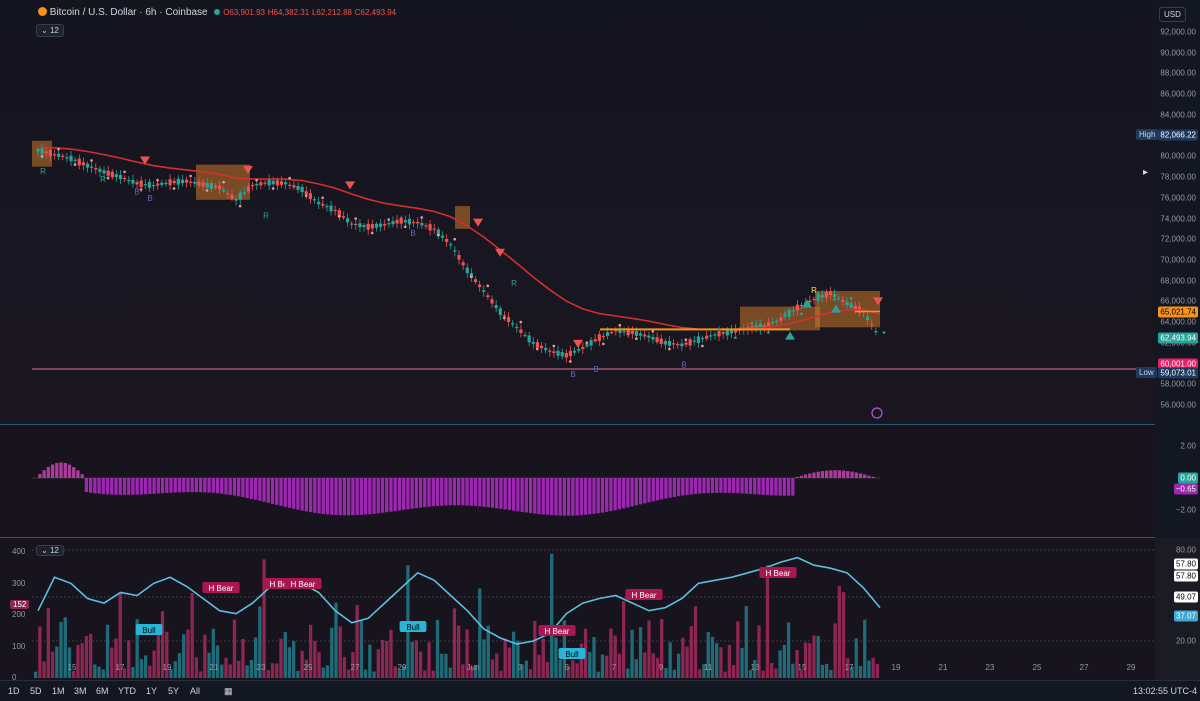 Image resolution: width=1200 pixels, height=701 pixels. I want to click on clock: 13:02:55 UTC-4, so click(1165, 691).